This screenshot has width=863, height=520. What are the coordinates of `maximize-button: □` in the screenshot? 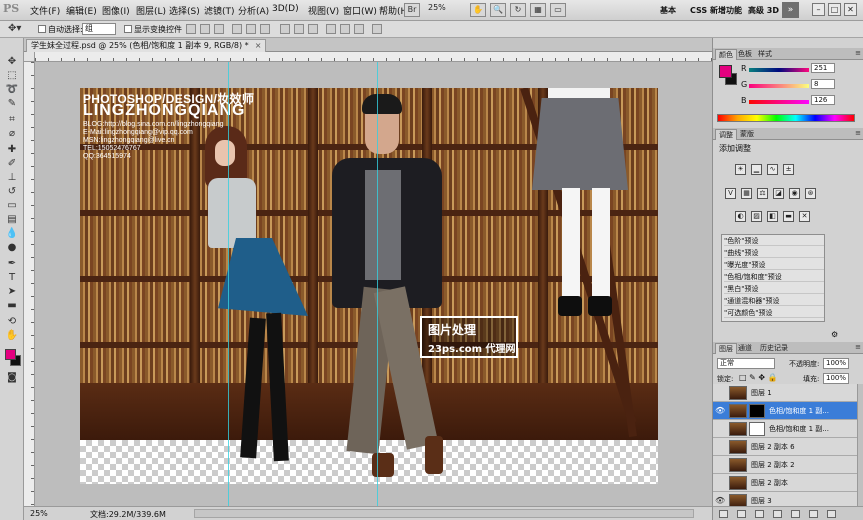 It's located at (834, 9).